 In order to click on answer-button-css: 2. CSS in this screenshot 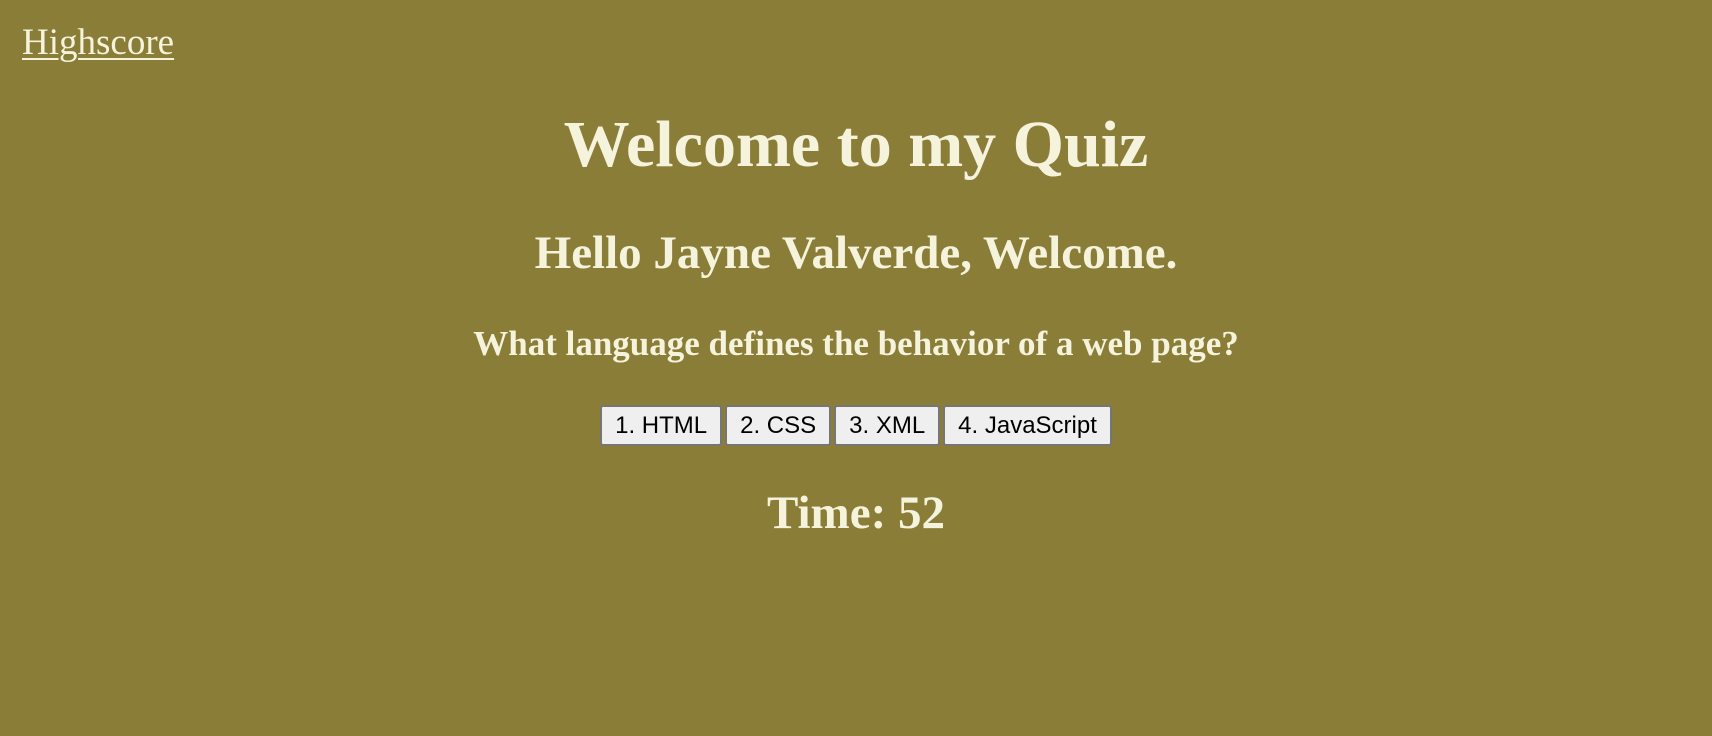, I will do `click(778, 425)`.